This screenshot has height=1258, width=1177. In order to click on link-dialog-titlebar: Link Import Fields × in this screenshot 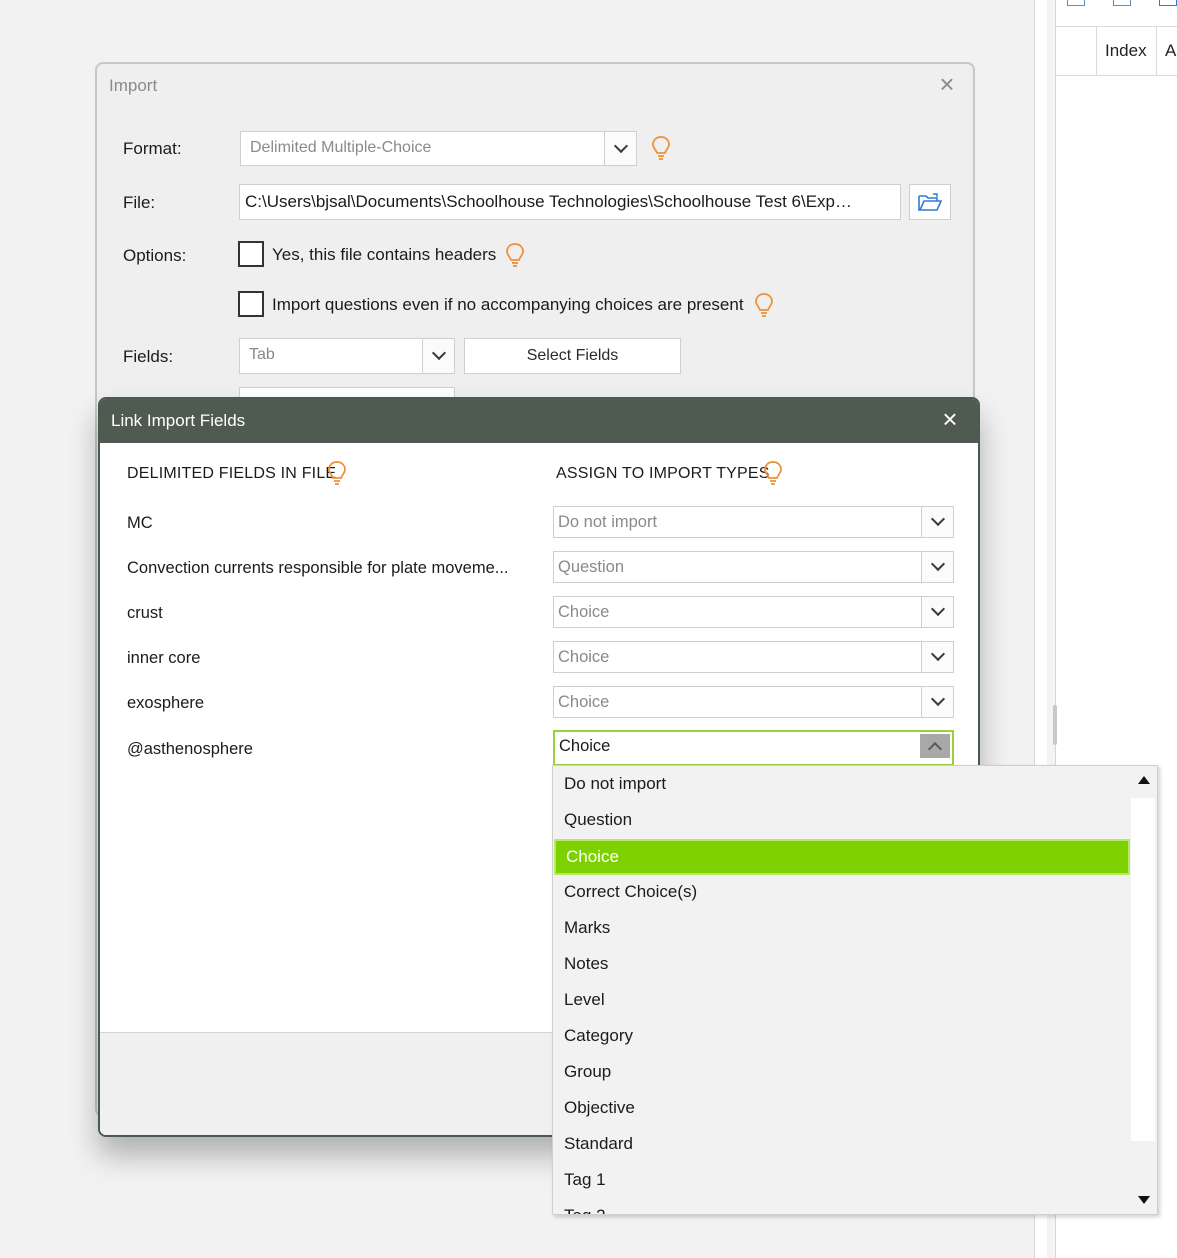, I will do `click(539, 421)`.